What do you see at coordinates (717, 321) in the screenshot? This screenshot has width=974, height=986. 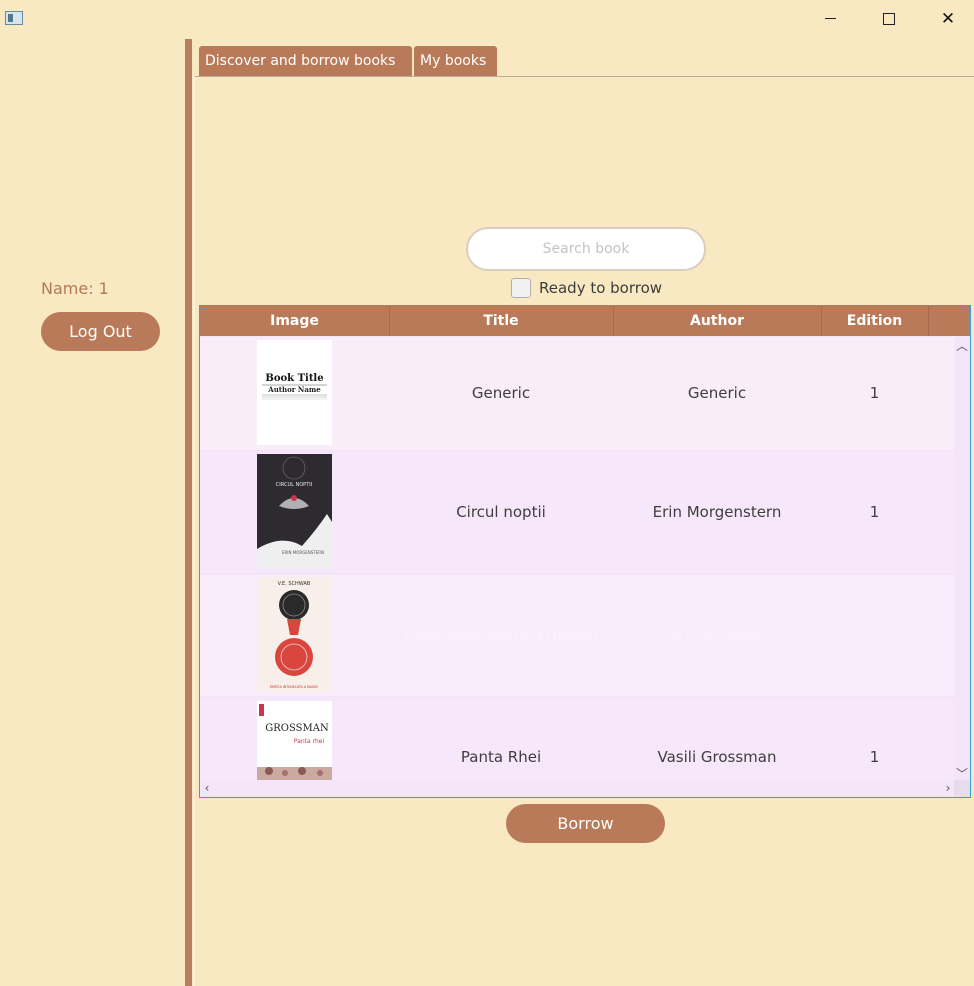 I see `column-header-author: Author` at bounding box center [717, 321].